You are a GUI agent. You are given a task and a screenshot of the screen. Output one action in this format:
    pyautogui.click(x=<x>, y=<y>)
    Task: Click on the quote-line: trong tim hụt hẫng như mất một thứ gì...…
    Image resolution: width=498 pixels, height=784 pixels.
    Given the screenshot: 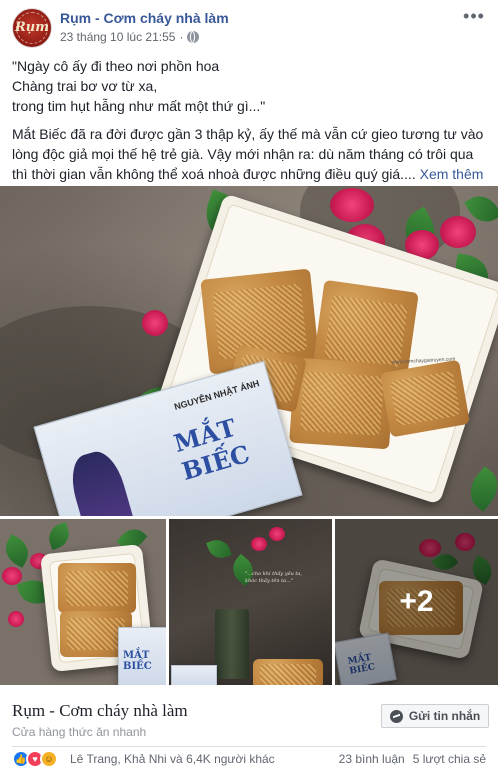 What is the action you would take?
    pyautogui.click(x=139, y=106)
    